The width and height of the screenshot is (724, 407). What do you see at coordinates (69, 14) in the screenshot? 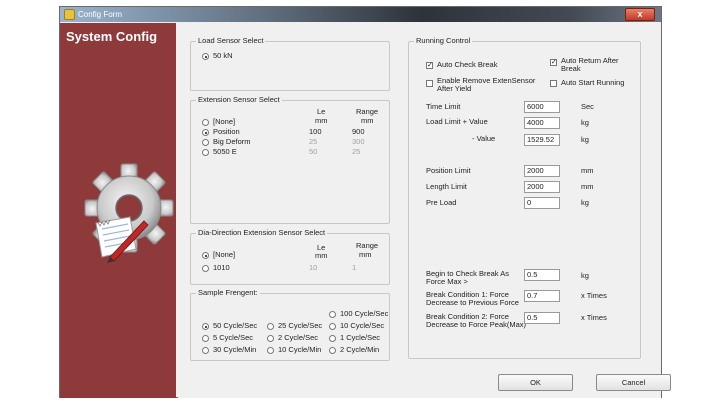
I see `window-app-icon` at bounding box center [69, 14].